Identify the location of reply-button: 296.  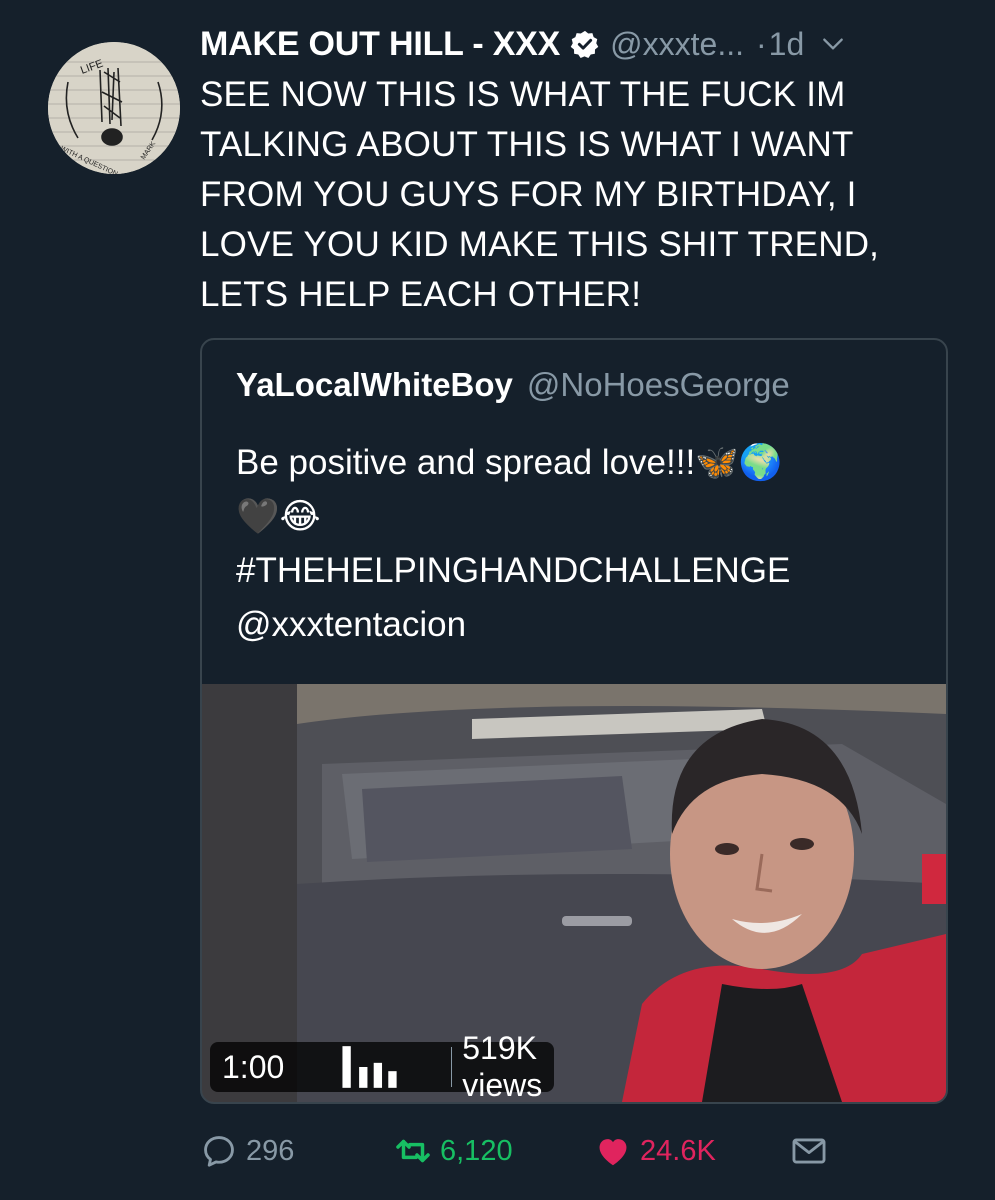
(247, 1151).